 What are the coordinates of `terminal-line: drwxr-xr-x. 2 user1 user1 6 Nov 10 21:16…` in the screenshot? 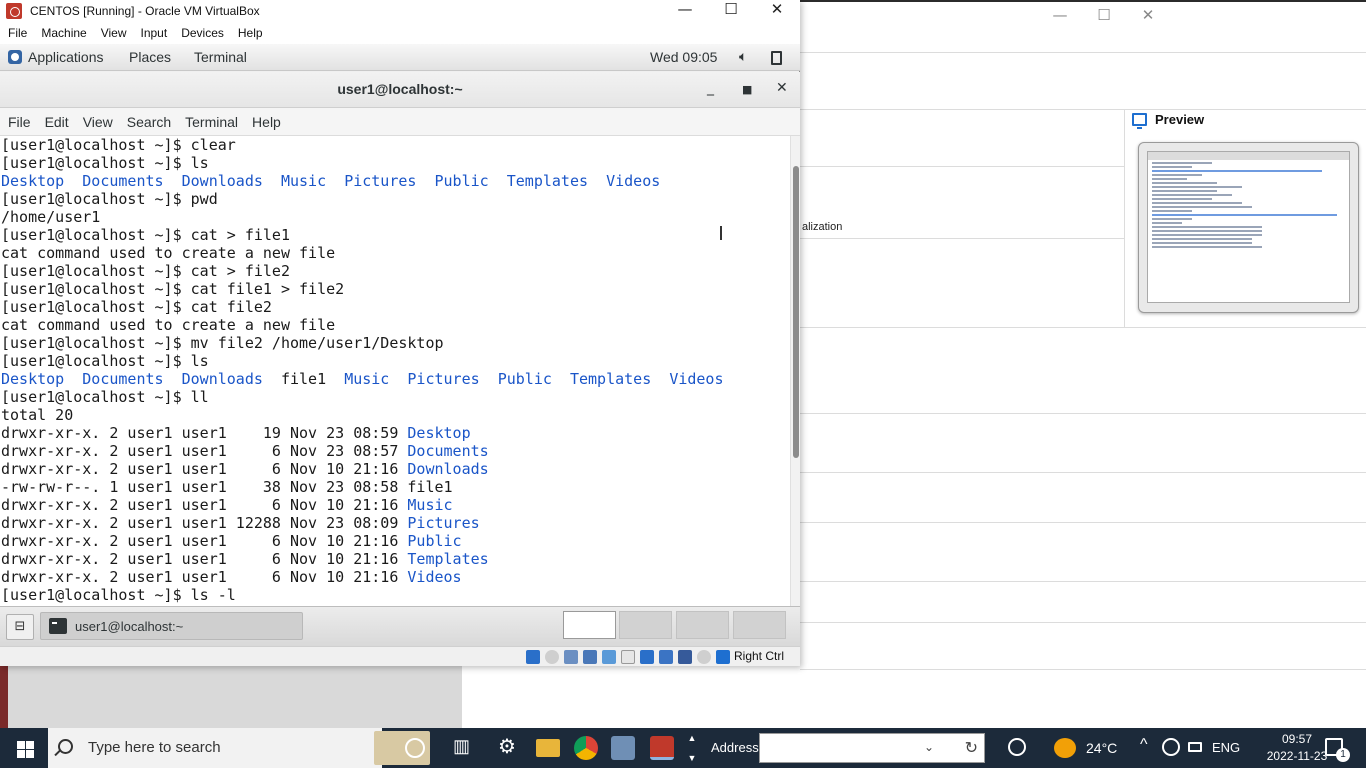 It's located at (395, 541).